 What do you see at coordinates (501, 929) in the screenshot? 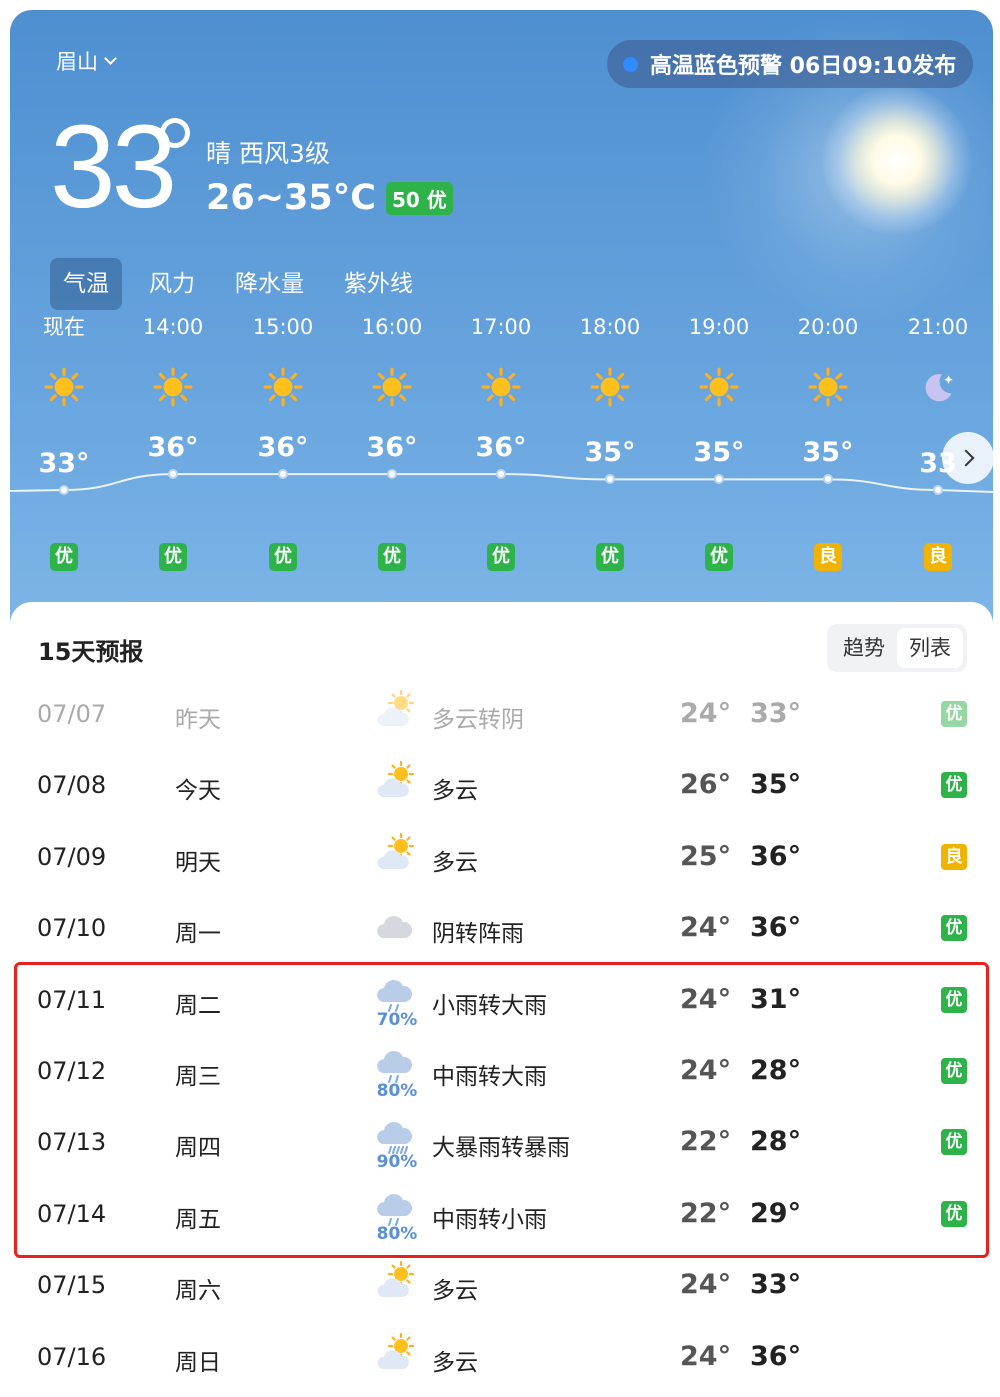
I see `forecast-row: 07/10 周一 阴转阵雨 24° 36° 优` at bounding box center [501, 929].